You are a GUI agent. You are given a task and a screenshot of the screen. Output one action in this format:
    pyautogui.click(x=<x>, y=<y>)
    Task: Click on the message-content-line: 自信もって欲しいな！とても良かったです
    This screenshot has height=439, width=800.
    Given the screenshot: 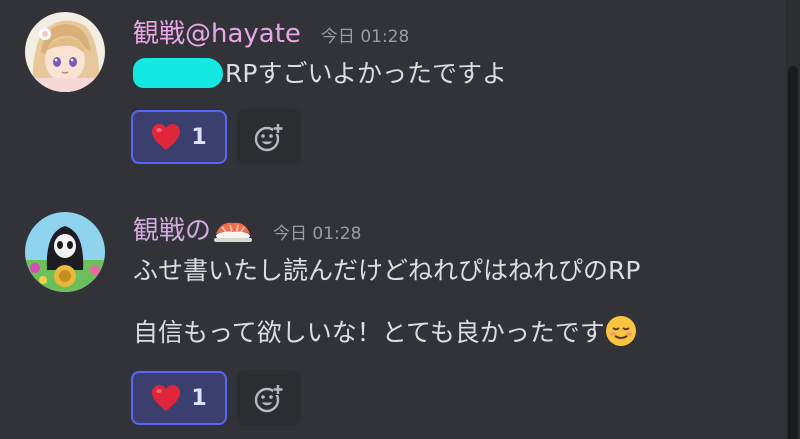 What is the action you would take?
    pyautogui.click(x=385, y=333)
    